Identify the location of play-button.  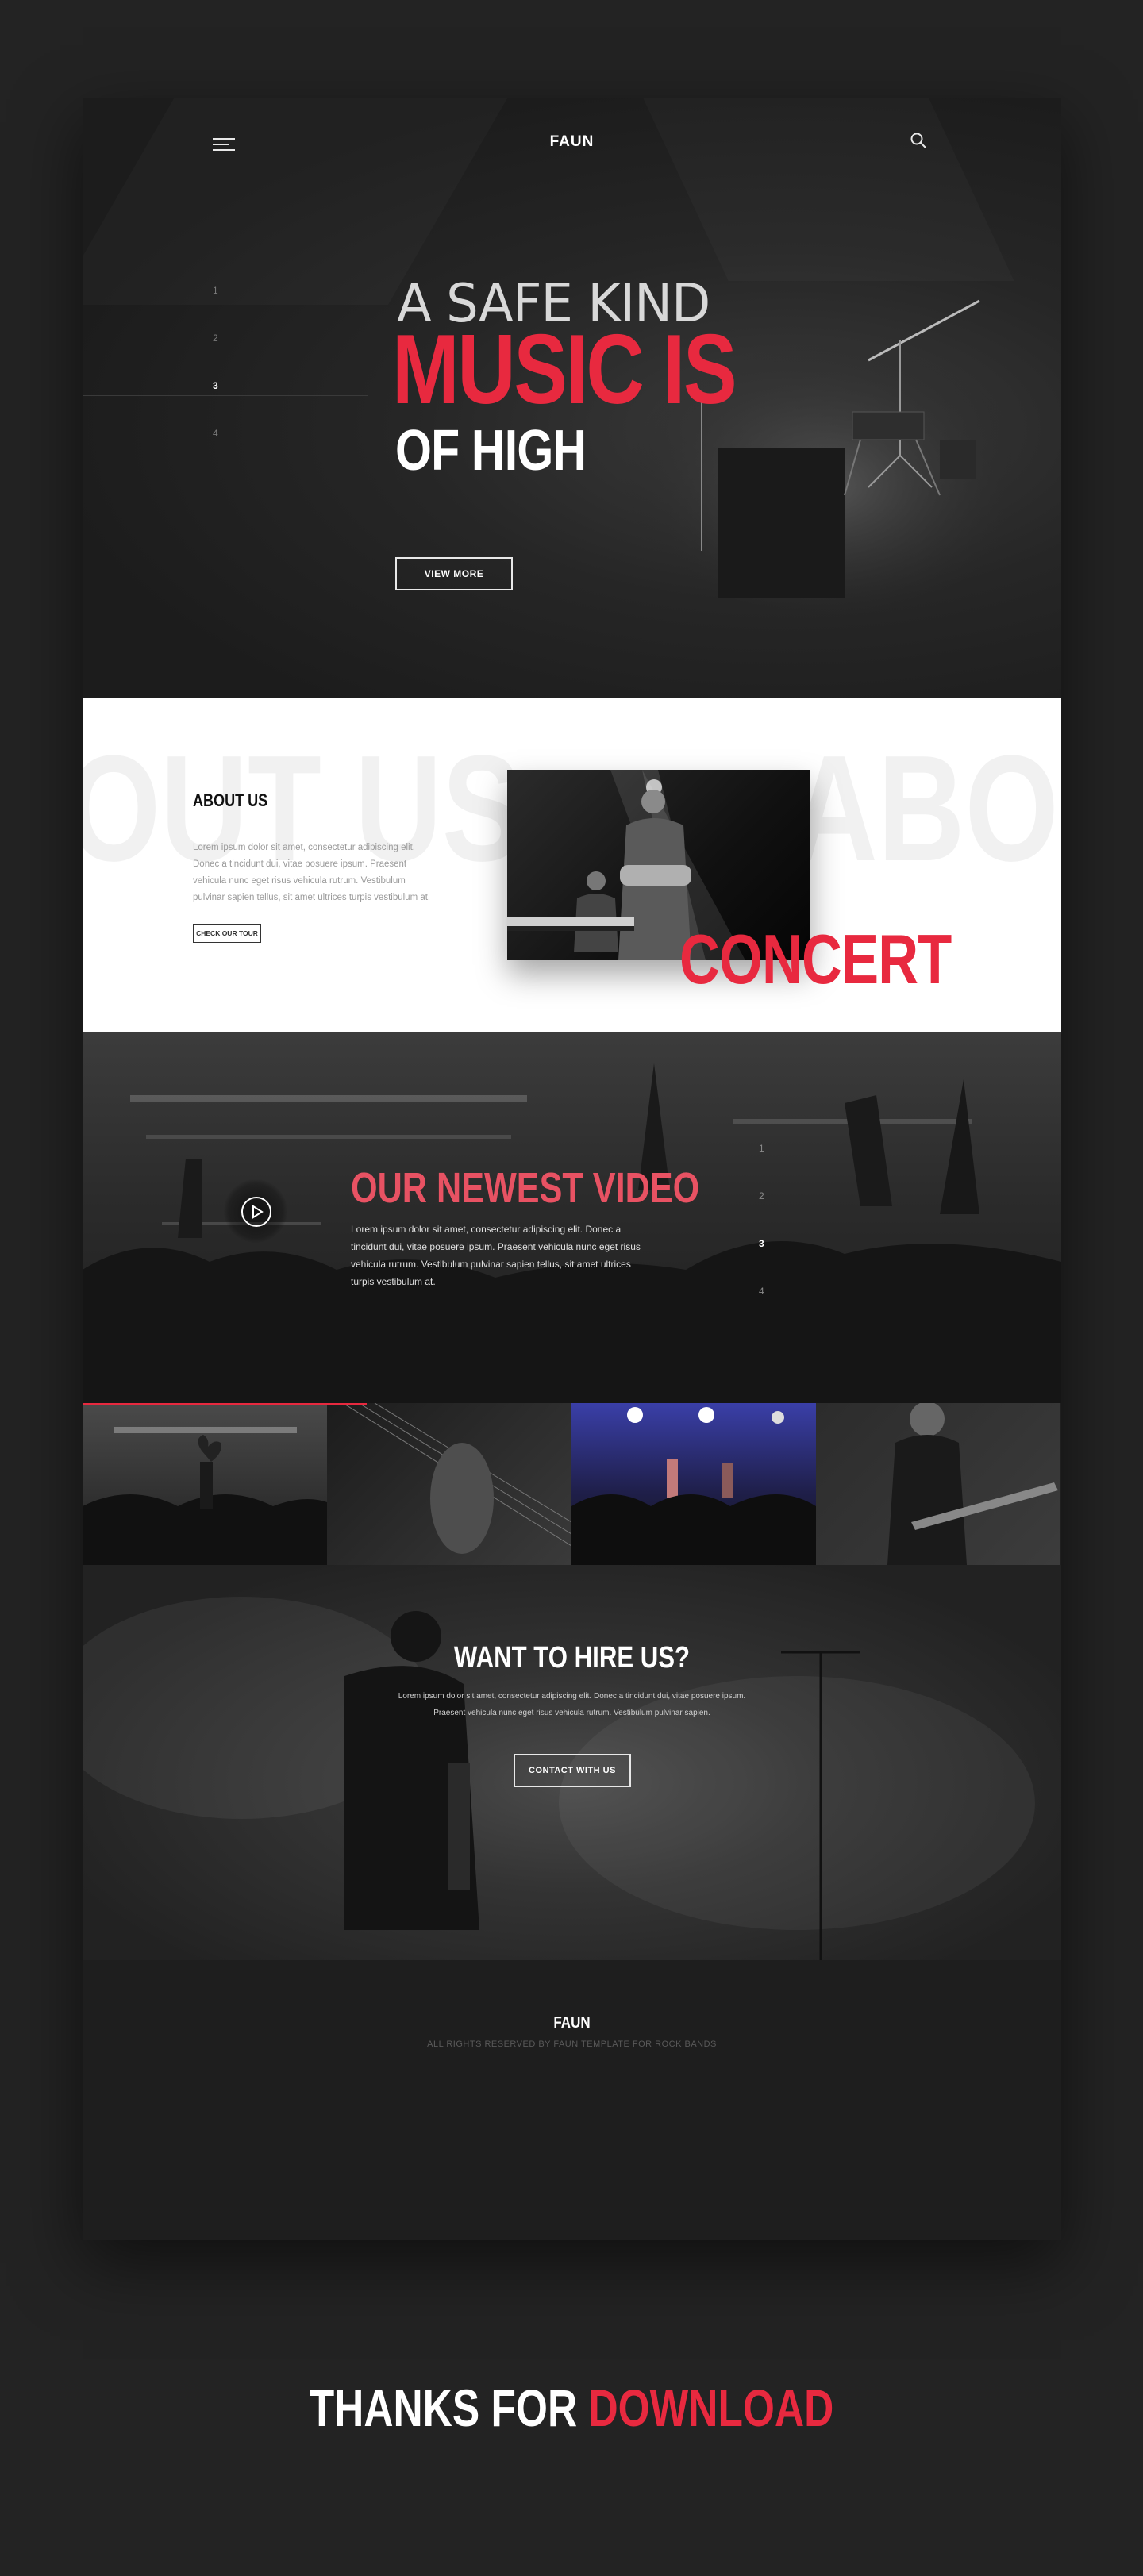
(255, 1211).